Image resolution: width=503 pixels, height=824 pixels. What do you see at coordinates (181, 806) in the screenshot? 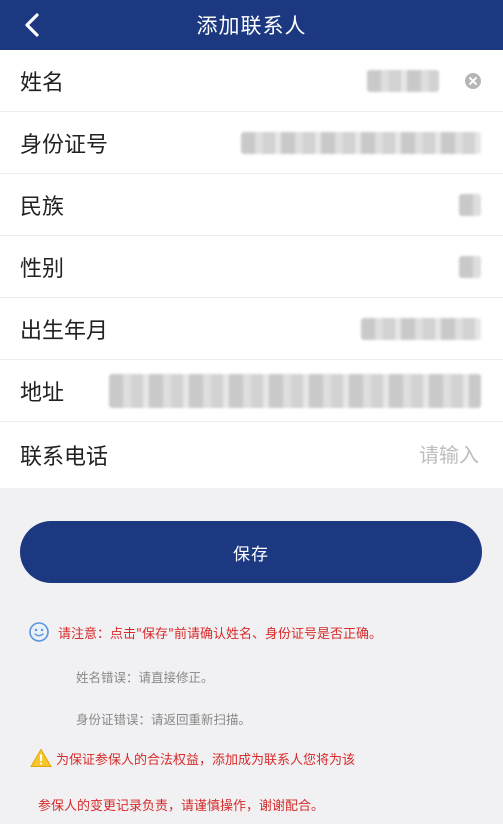
I see `warning-text-2: 参保人的变更记录负责，请谨慎操作，谢谢配合。` at bounding box center [181, 806].